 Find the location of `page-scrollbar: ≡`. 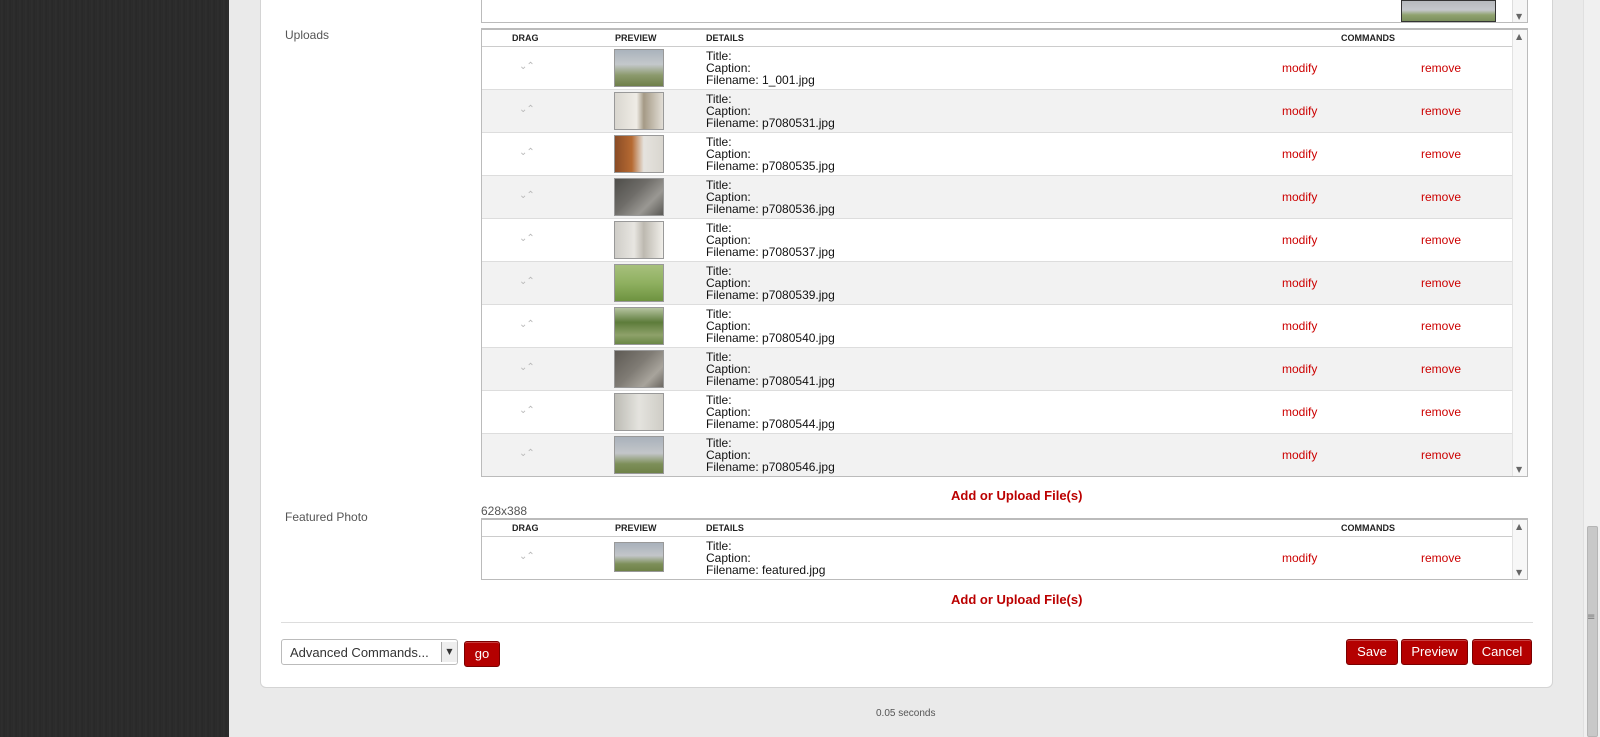

page-scrollbar: ≡ is located at coordinates (1591, 368).